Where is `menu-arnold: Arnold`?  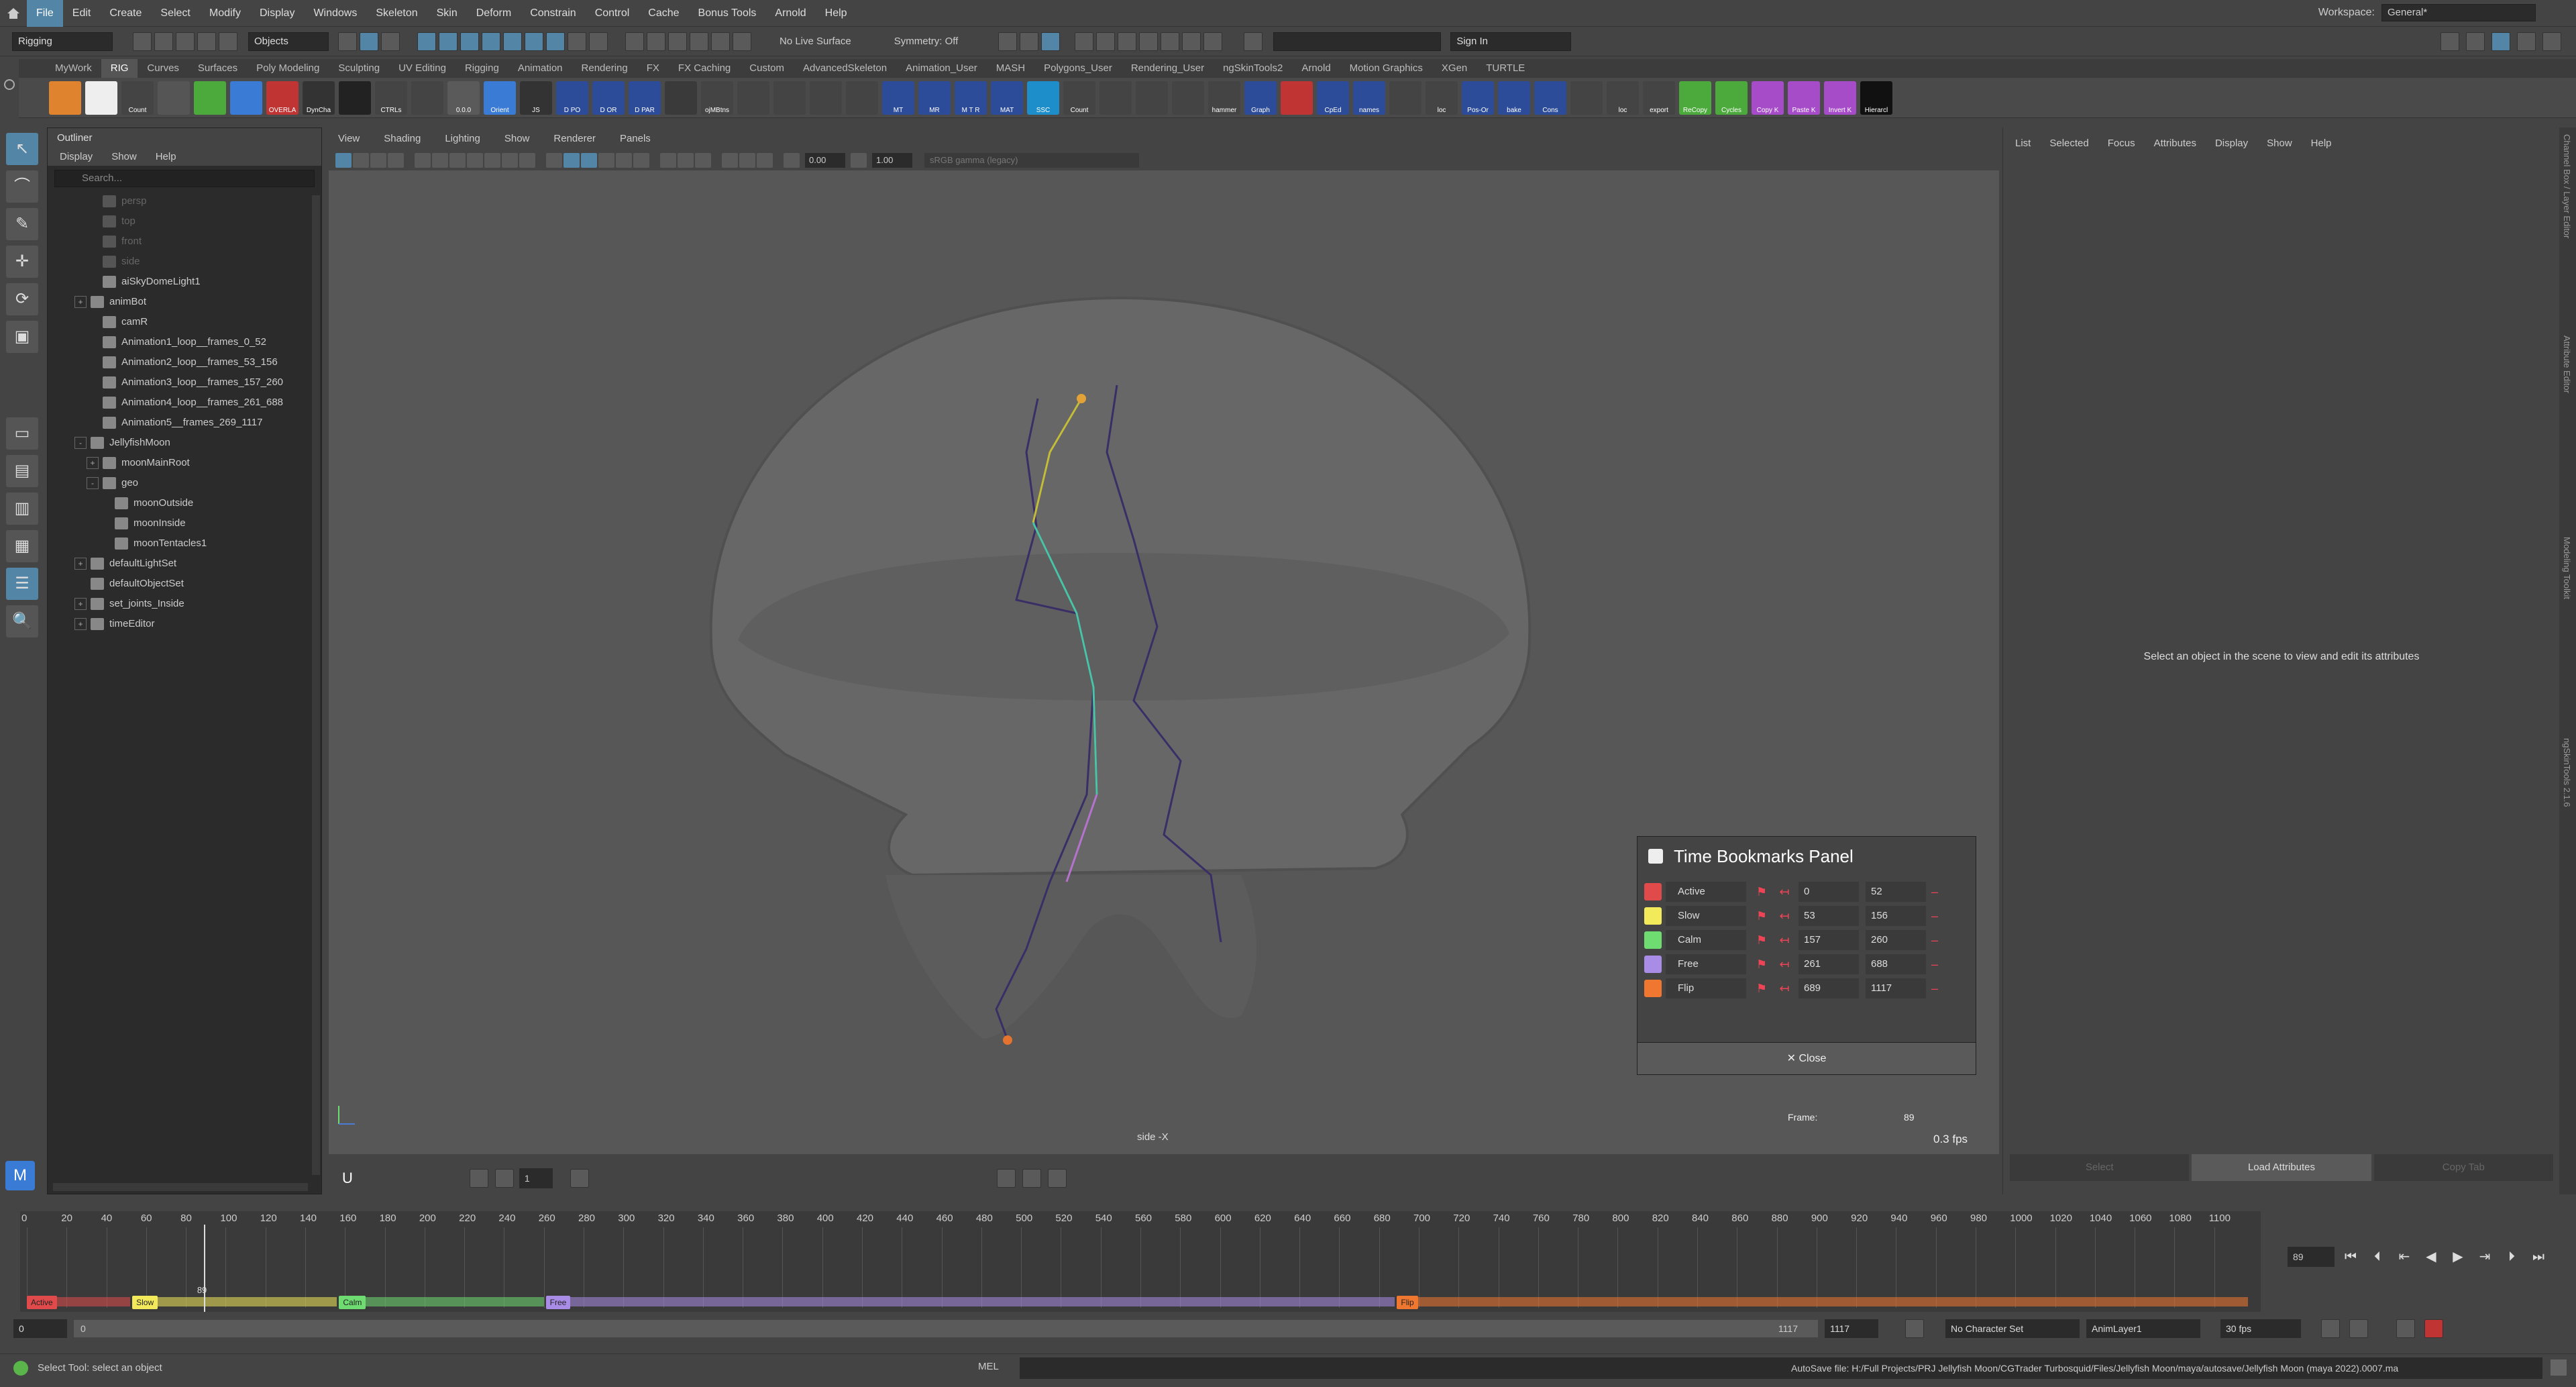 menu-arnold: Arnold is located at coordinates (790, 13).